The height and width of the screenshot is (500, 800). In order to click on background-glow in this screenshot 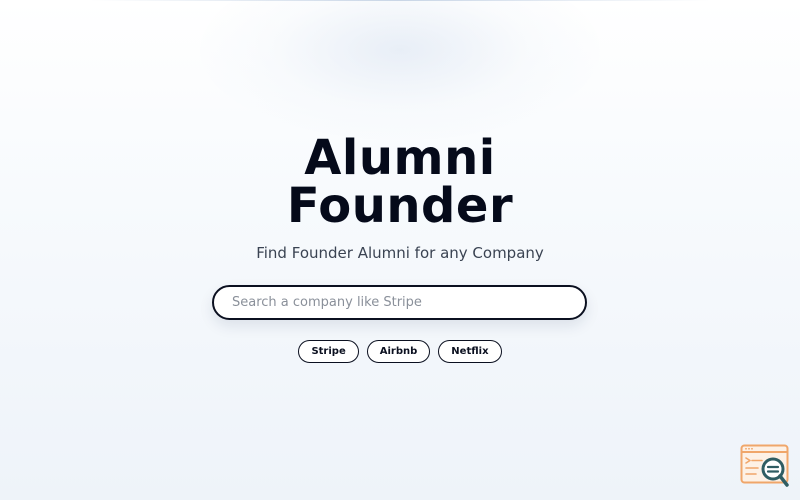, I will do `click(400, 70)`.